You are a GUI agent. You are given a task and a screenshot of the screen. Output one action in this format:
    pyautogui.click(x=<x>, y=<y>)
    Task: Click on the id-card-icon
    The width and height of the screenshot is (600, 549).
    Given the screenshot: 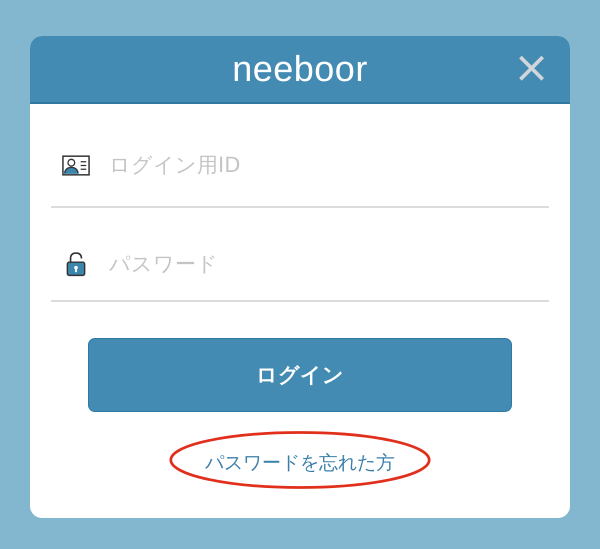 What is the action you would take?
    pyautogui.click(x=76, y=165)
    